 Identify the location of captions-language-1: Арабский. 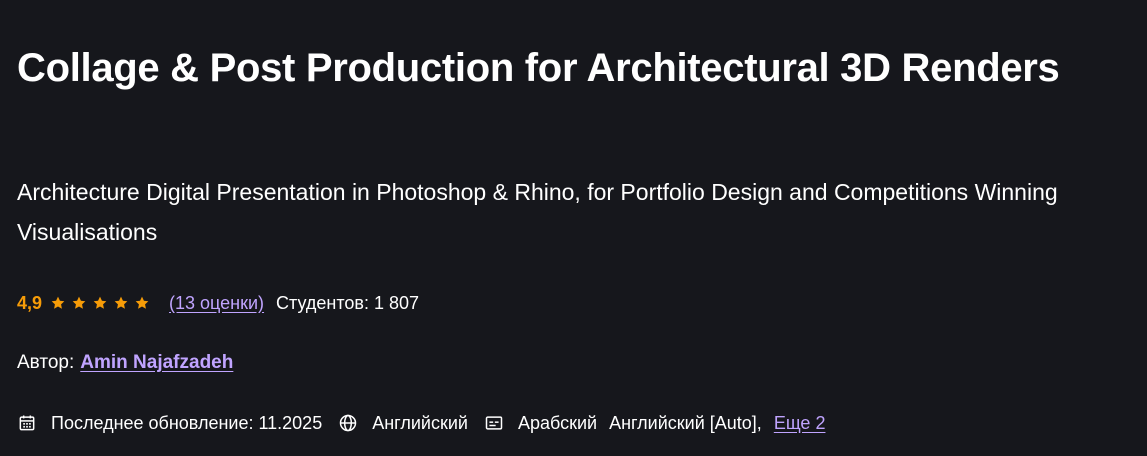
(557, 422).